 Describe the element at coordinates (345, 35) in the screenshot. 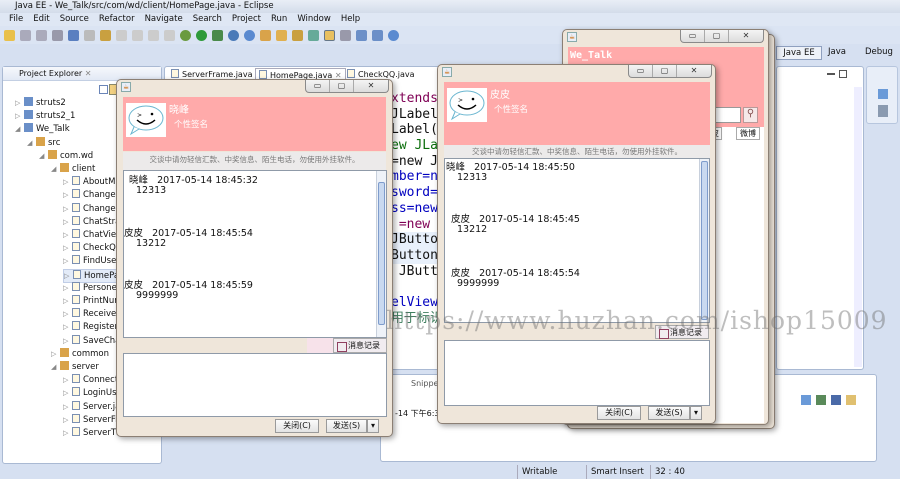

I see `mark-icon` at that location.